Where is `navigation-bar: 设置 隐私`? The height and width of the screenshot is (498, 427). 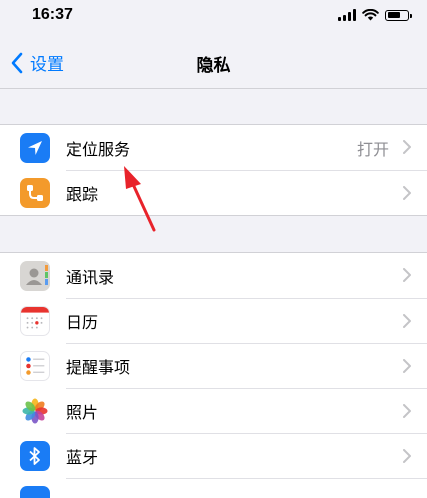
navigation-bar: 设置 隐私 is located at coordinates (213, 62).